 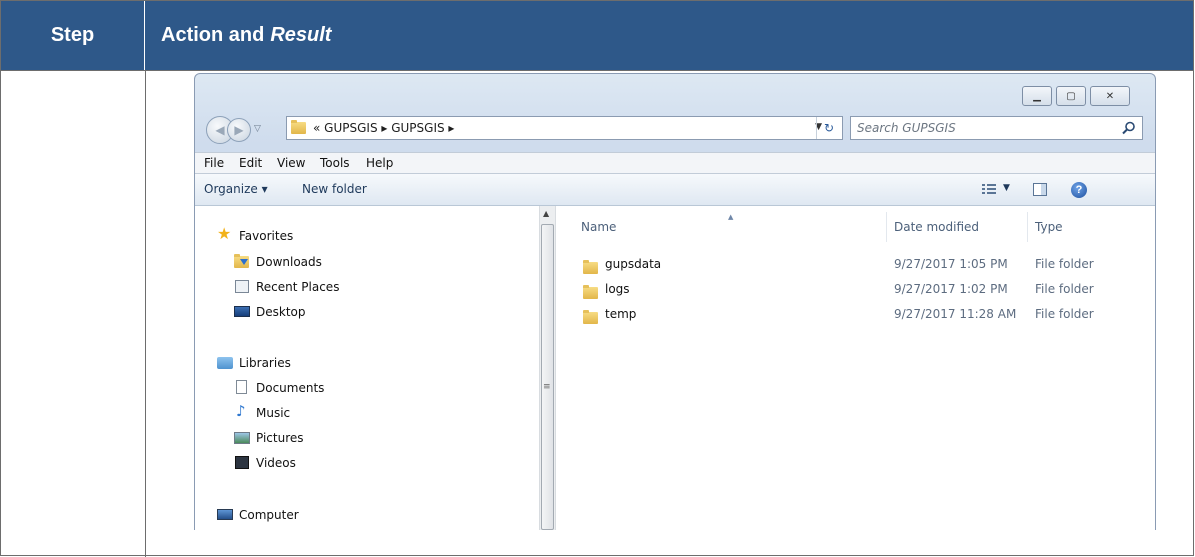 I want to click on nav-music-label: Music, so click(x=273, y=413).